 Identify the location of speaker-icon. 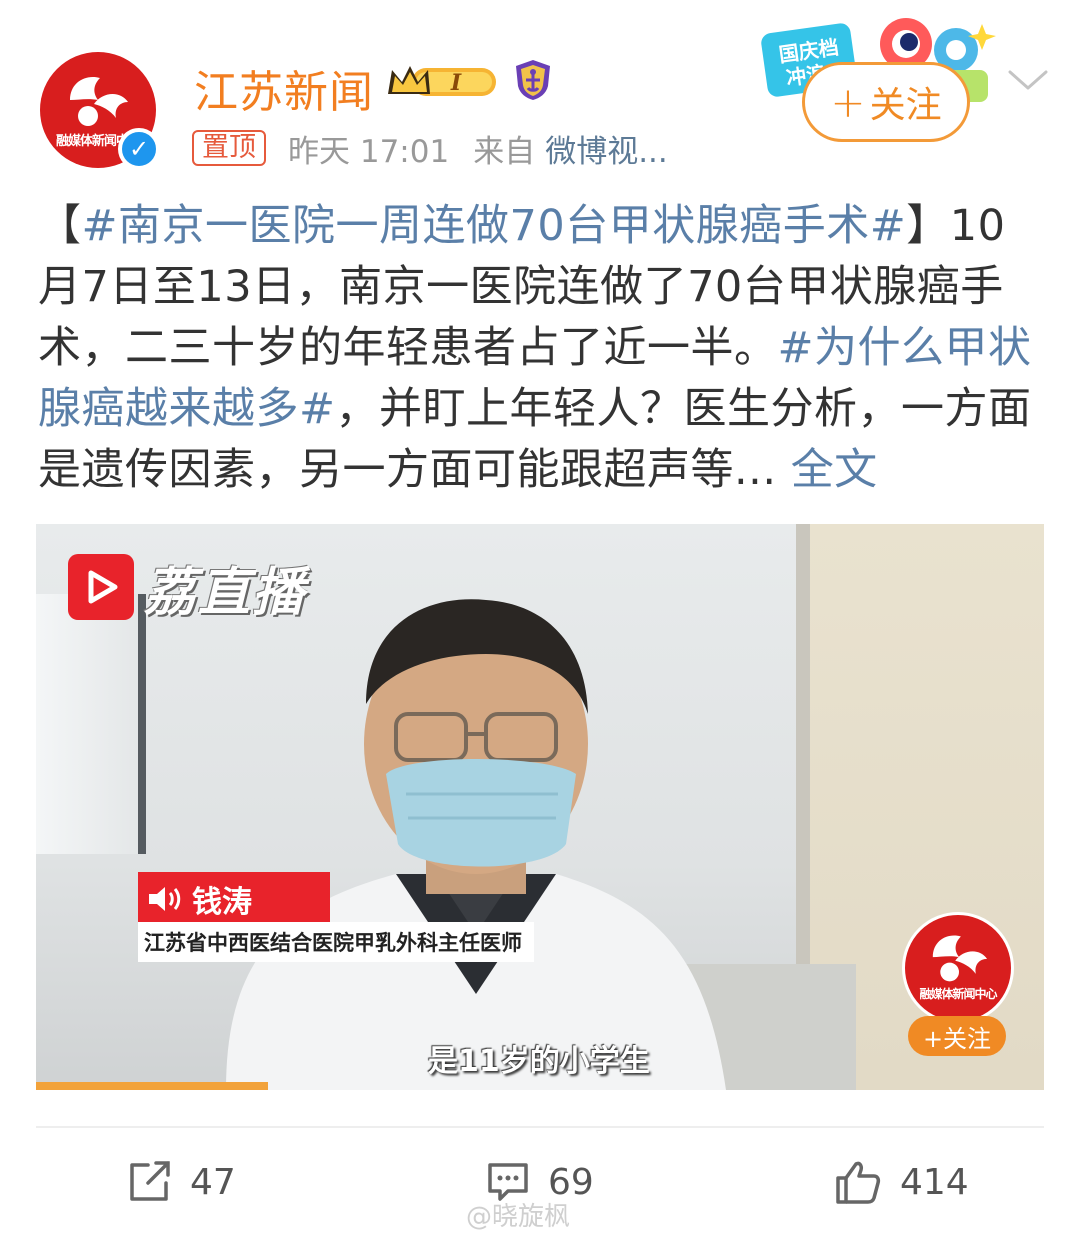
(165, 899).